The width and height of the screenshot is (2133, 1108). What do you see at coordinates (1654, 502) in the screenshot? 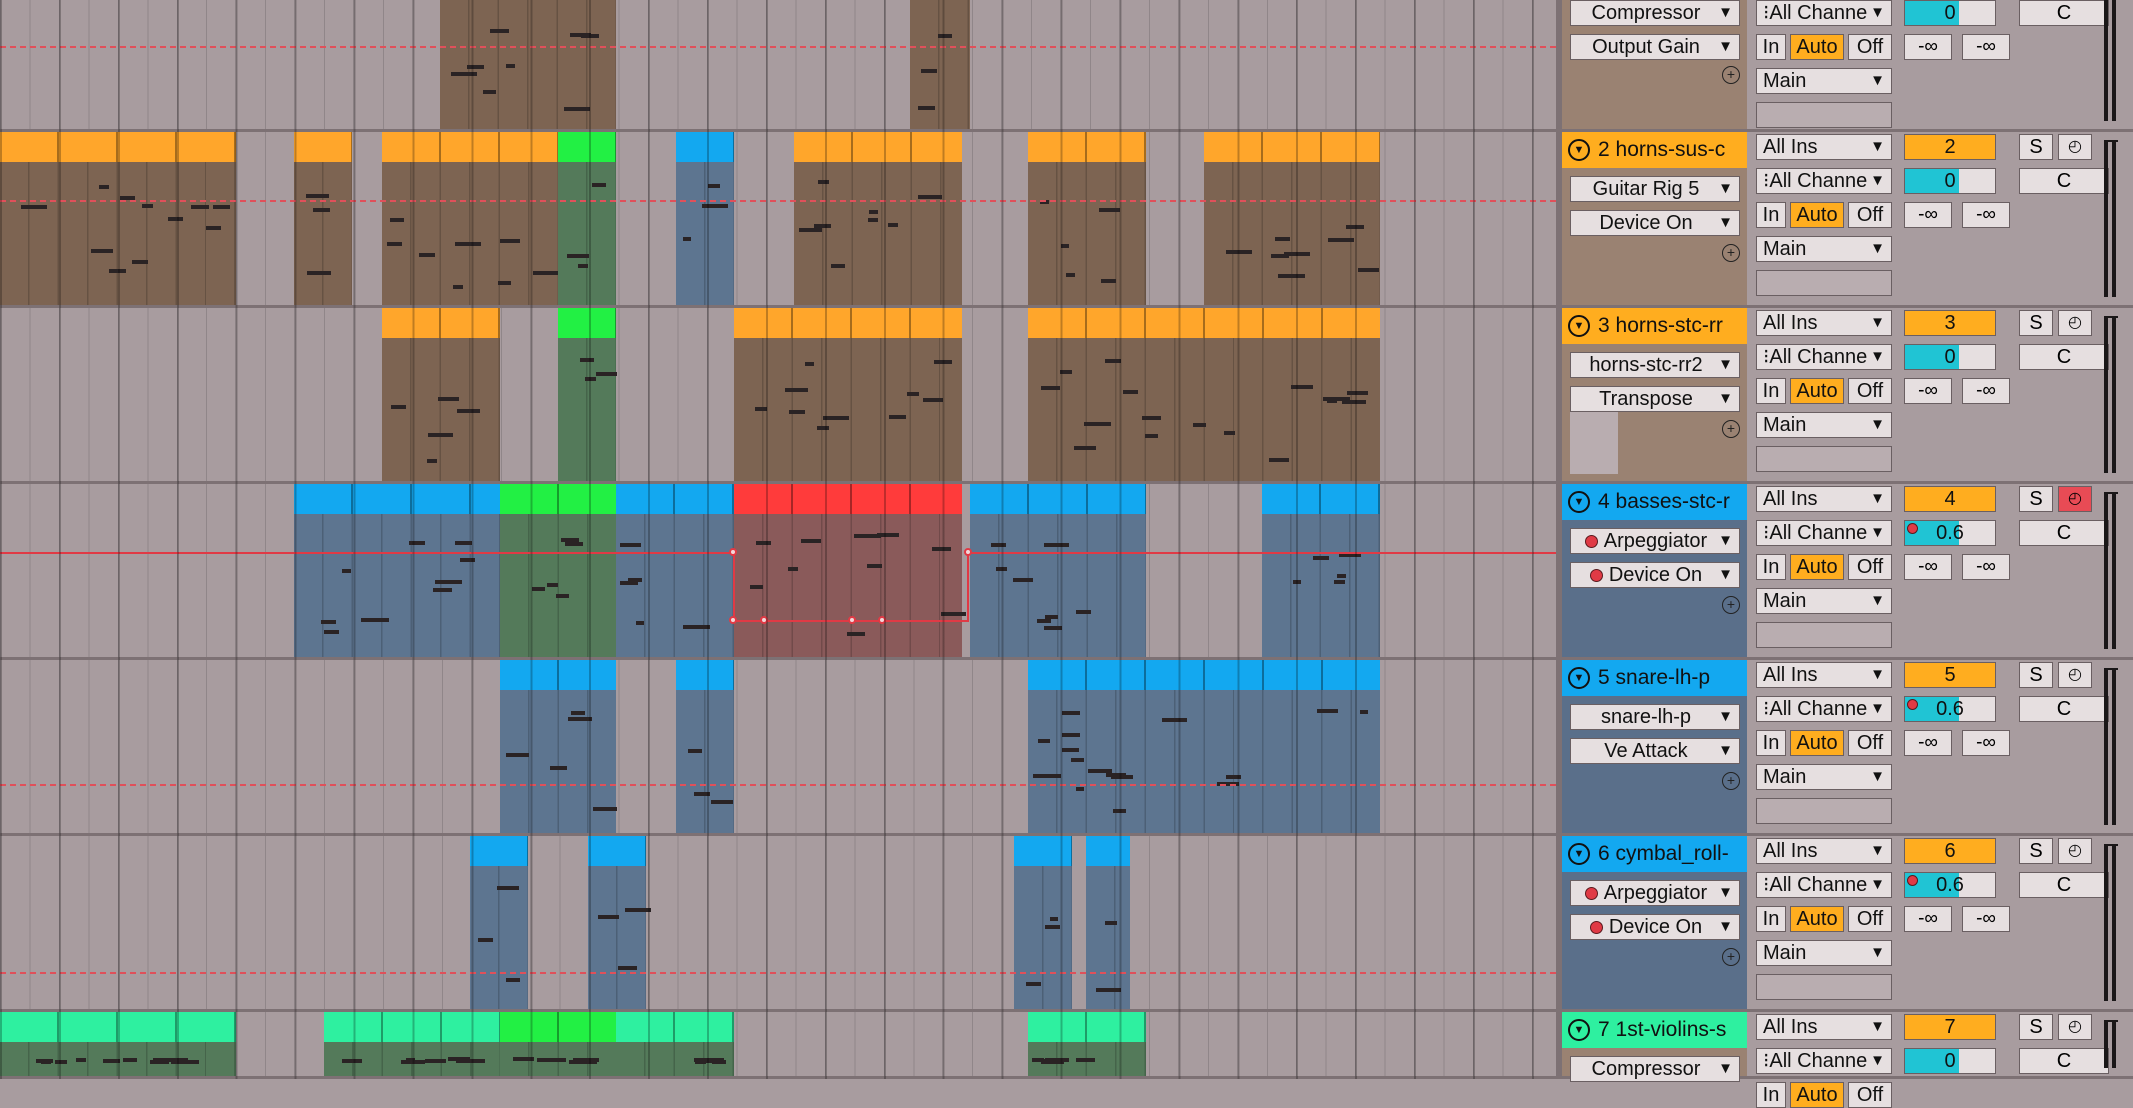
I see `track-name-header: ▼ 4 basses-stc-r` at bounding box center [1654, 502].